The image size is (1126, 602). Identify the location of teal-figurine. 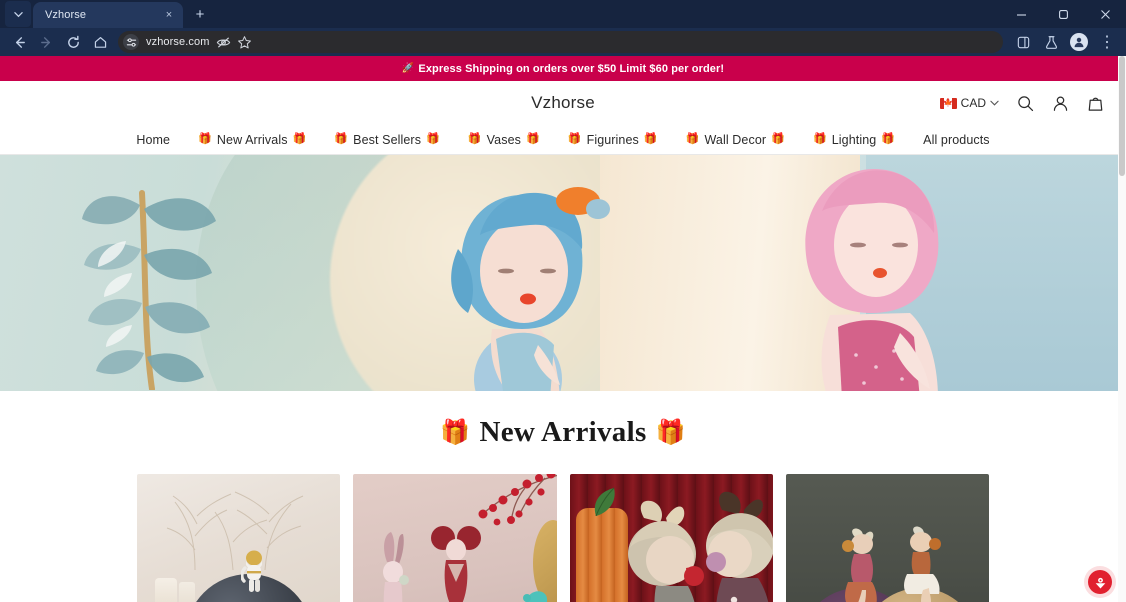
(534, 596).